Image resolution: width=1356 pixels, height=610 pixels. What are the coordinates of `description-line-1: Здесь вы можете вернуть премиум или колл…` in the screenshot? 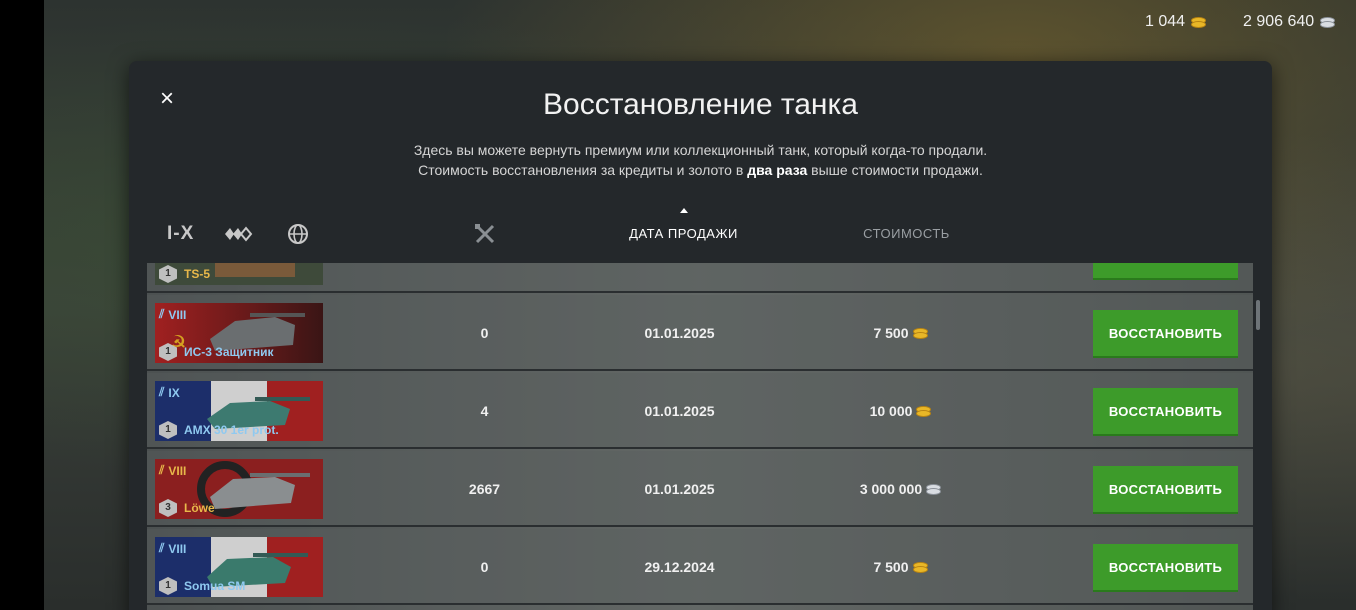 It's located at (700, 150).